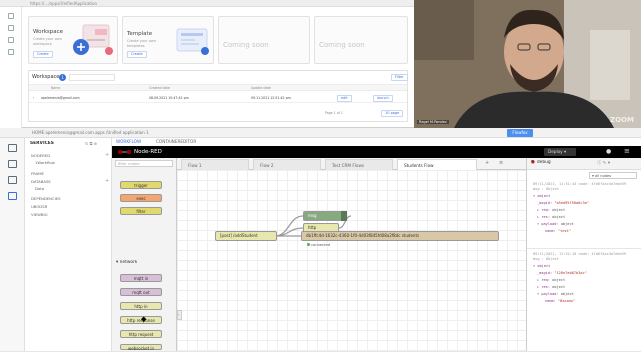 Image resolution: width=641 pixels, height=352 pixels. I want to click on palette-node-trigger: trigger, so click(141, 185).